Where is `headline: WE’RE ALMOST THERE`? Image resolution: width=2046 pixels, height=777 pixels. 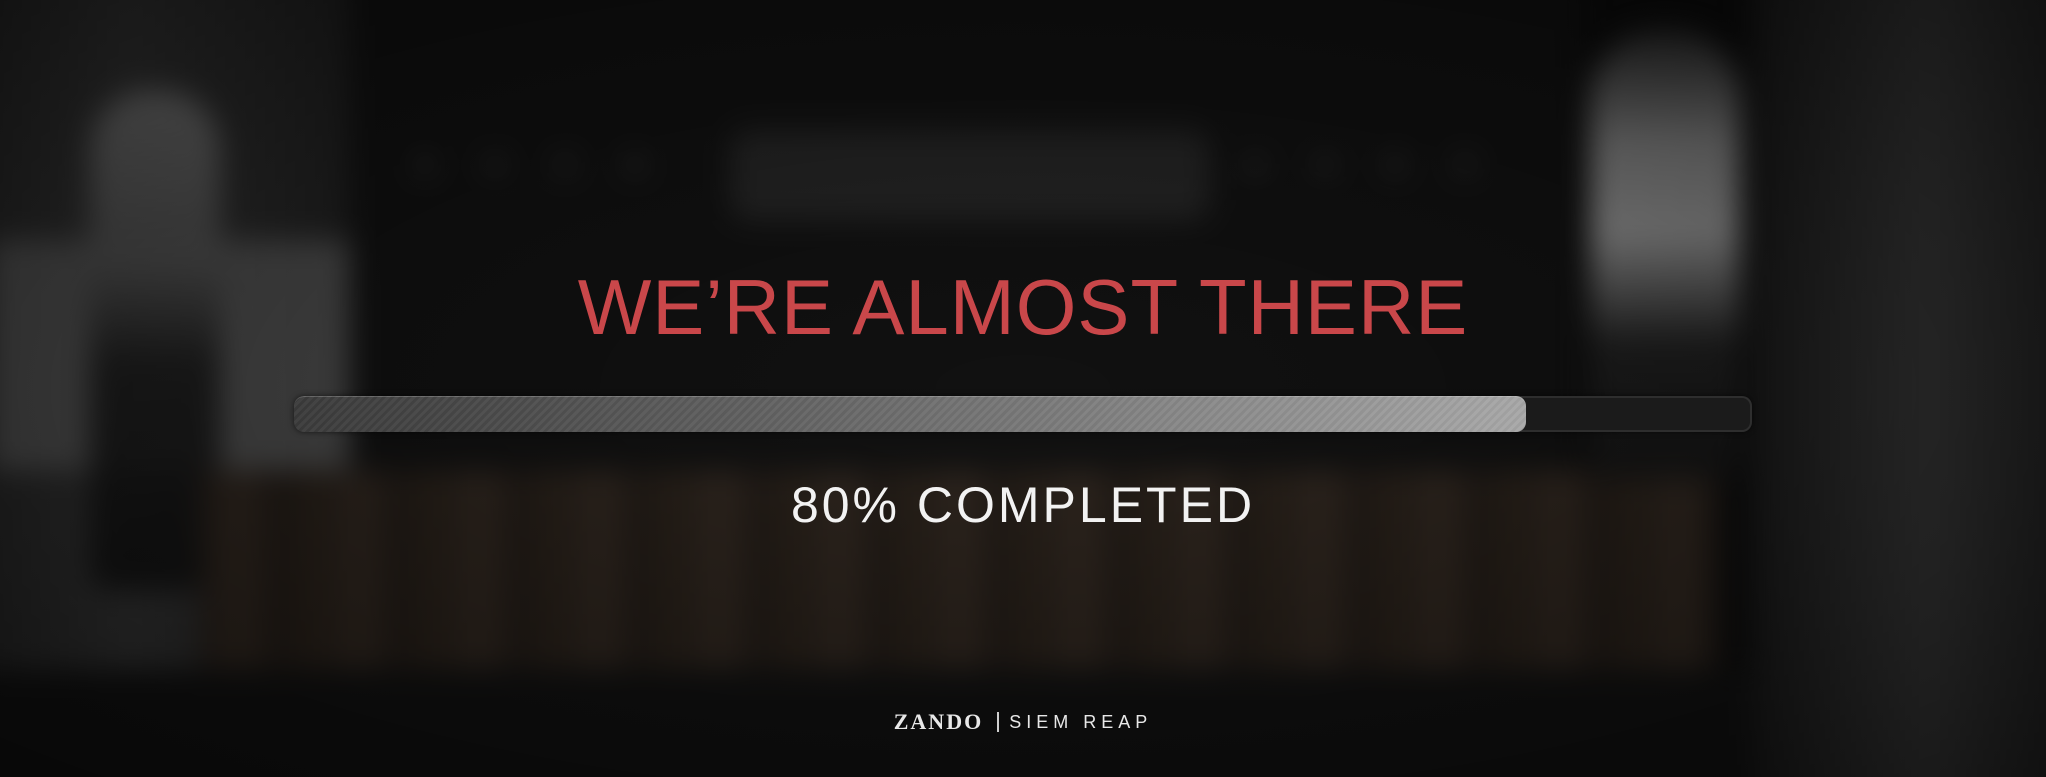 headline: WE’RE ALMOST THERE is located at coordinates (1023, 307).